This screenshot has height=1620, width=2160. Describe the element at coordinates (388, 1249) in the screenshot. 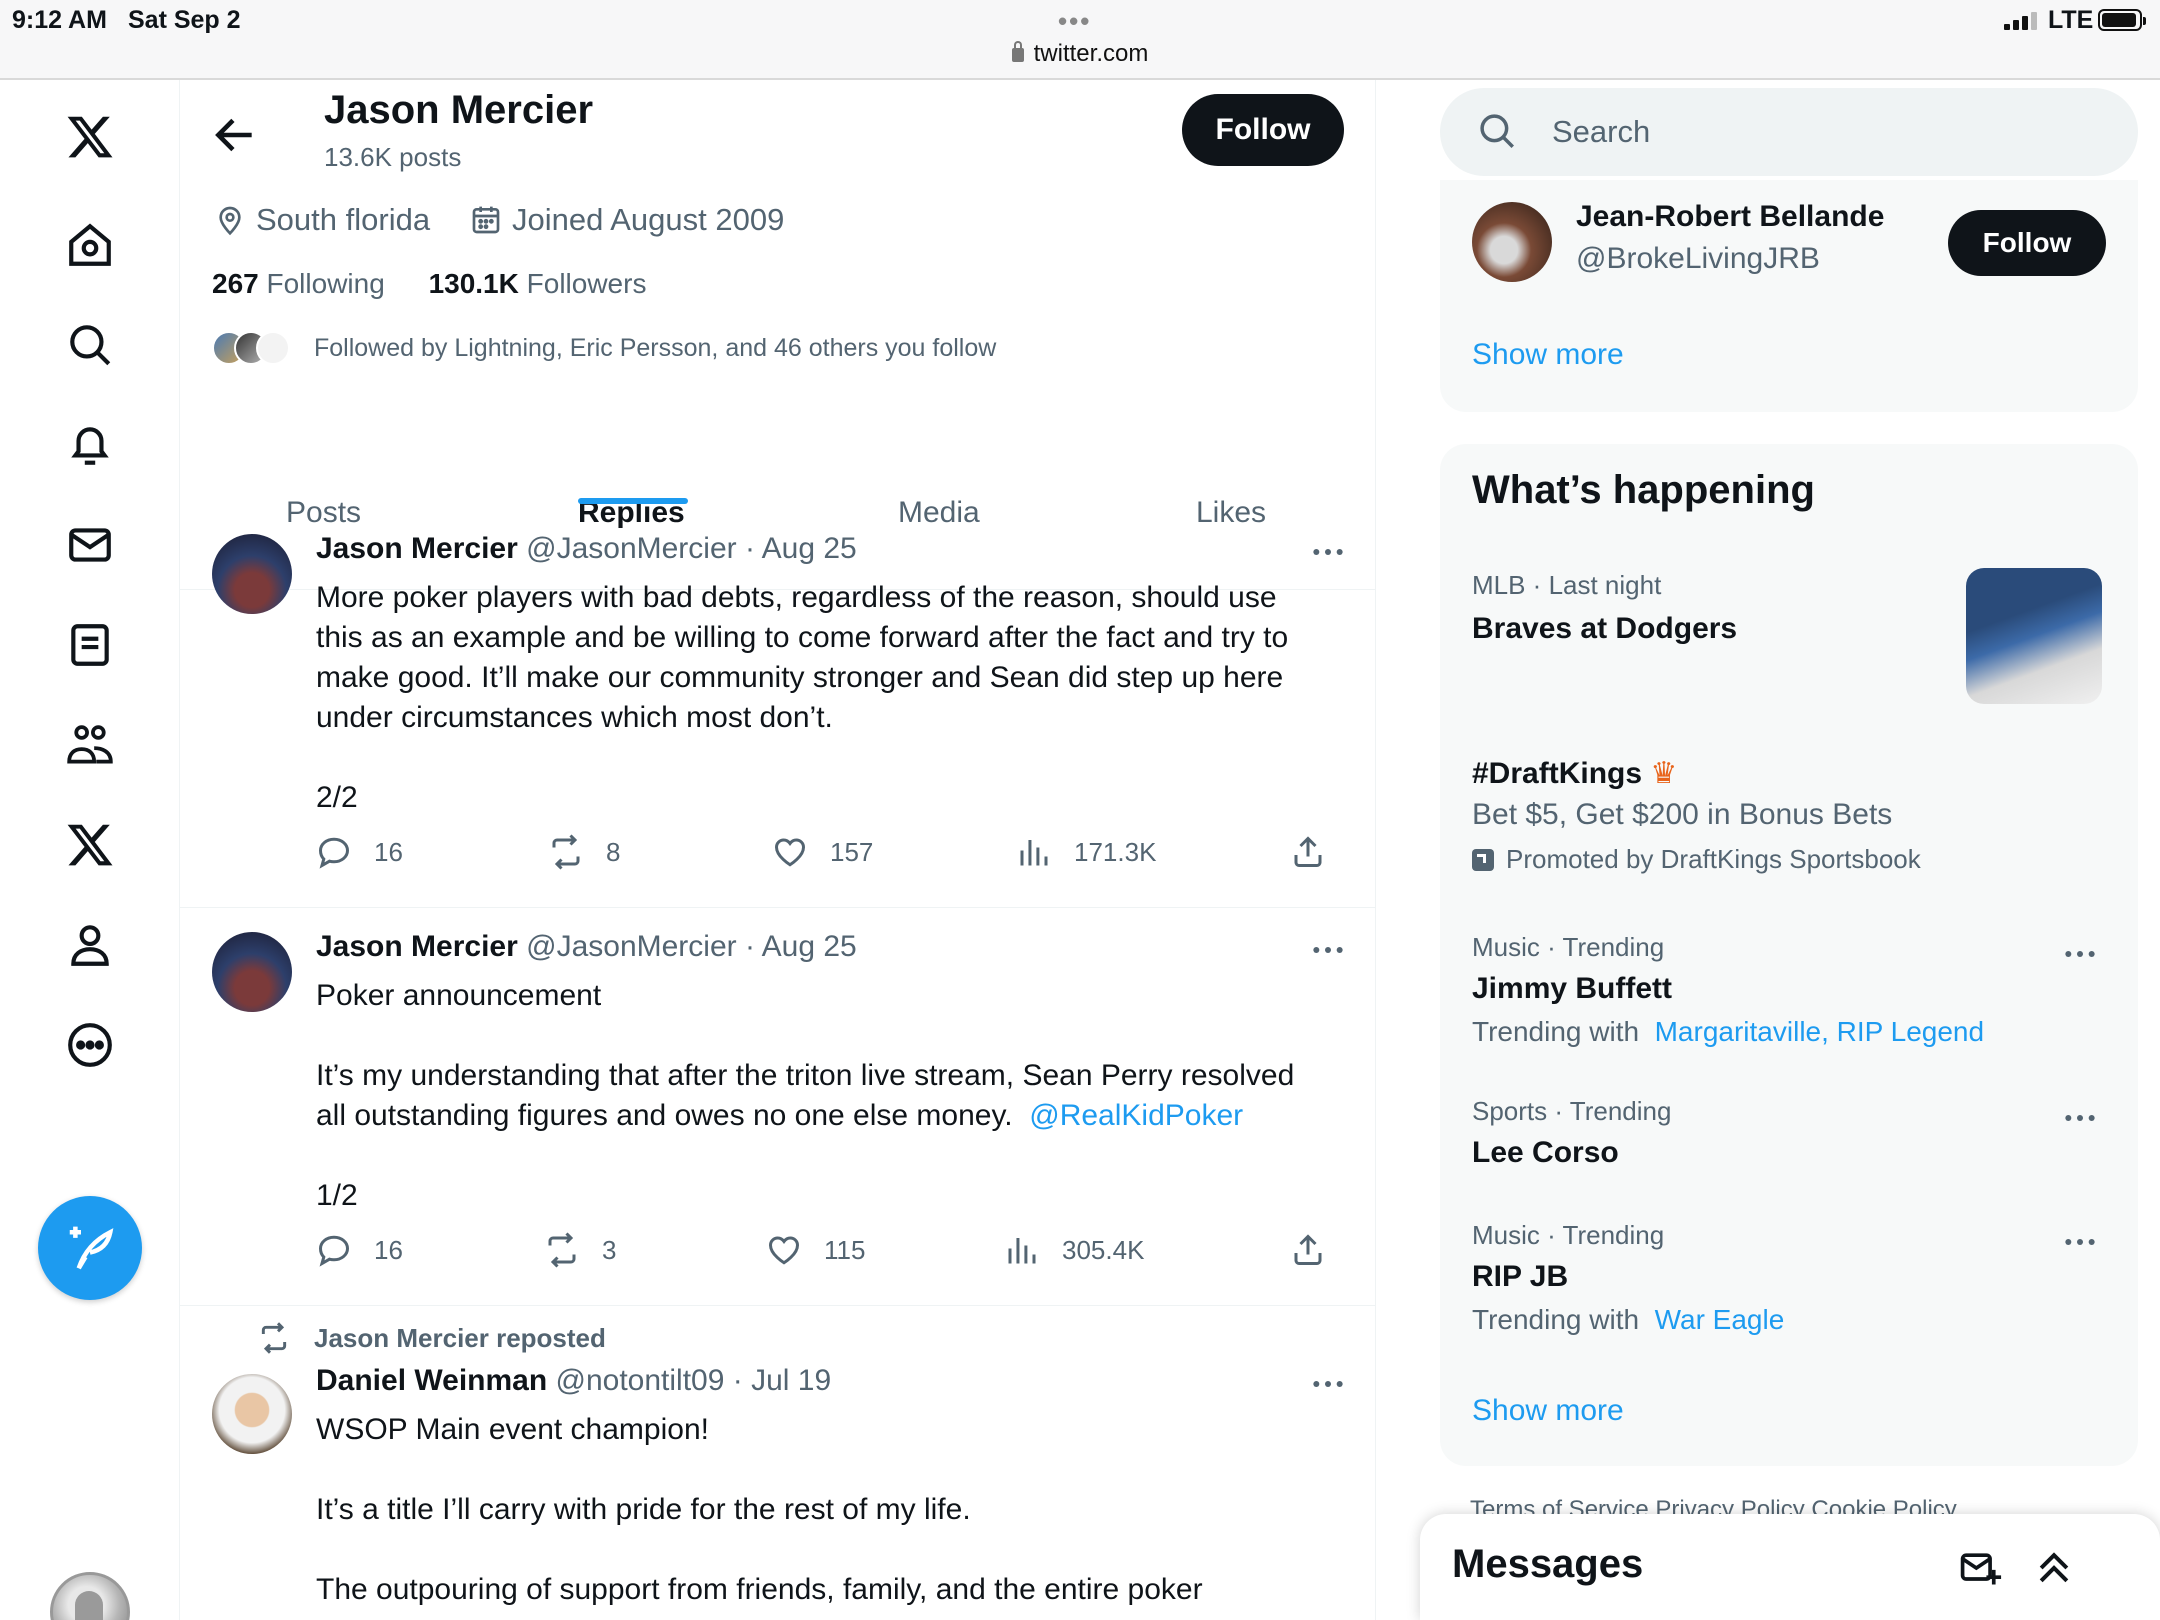

I see `reply-count: 16` at that location.